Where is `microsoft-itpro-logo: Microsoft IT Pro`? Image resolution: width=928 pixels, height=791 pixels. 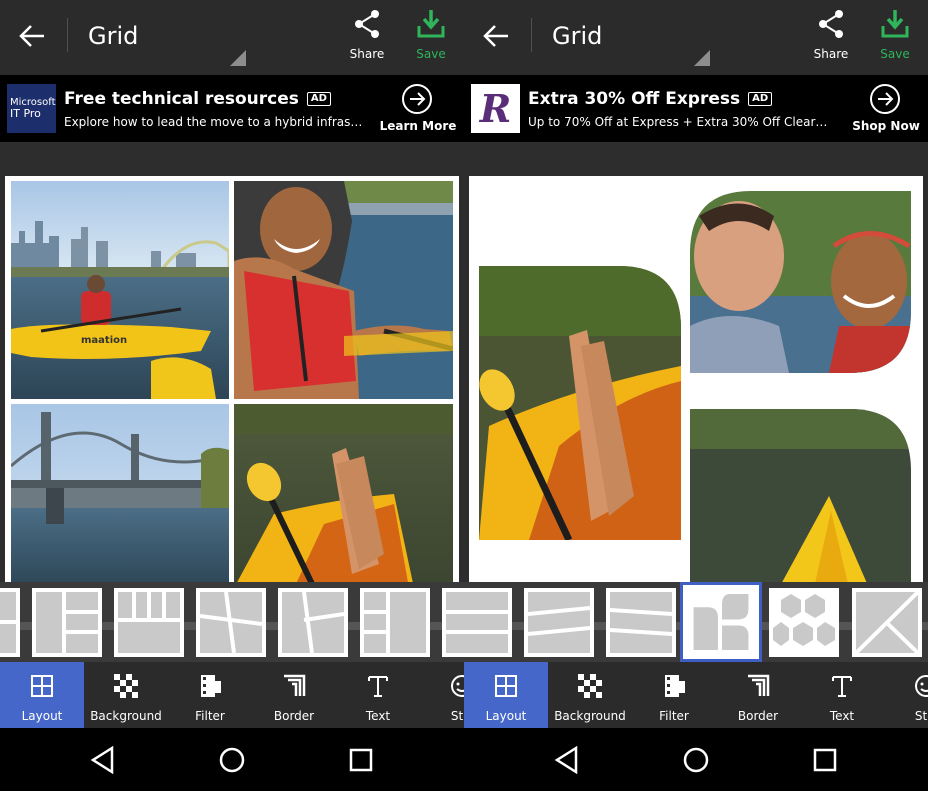
microsoft-itpro-logo: Microsoft IT Pro is located at coordinates (31, 108).